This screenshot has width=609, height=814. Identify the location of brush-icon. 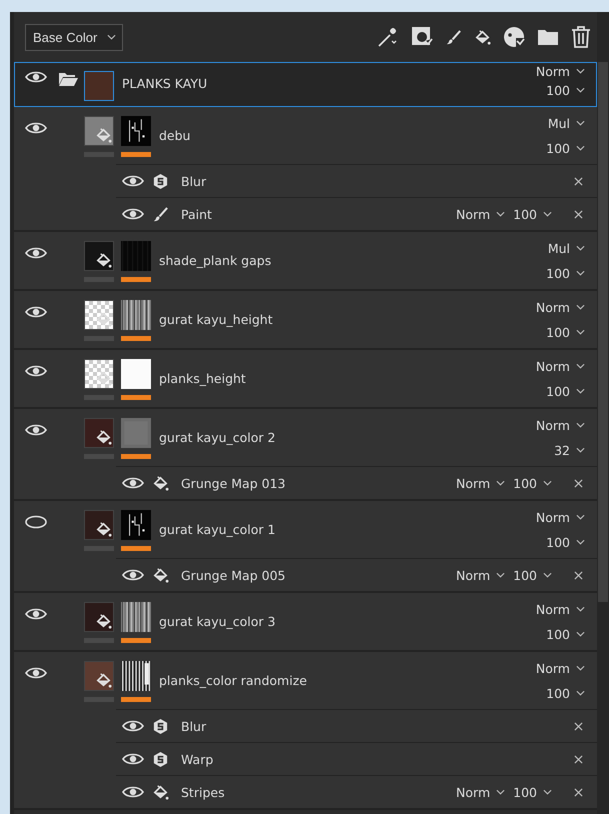
(160, 214).